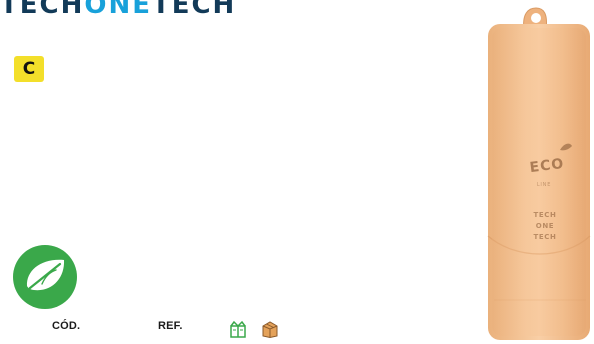 Image resolution: width=594 pixels, height=344 pixels. I want to click on cod-label: CÓD., so click(66, 326).